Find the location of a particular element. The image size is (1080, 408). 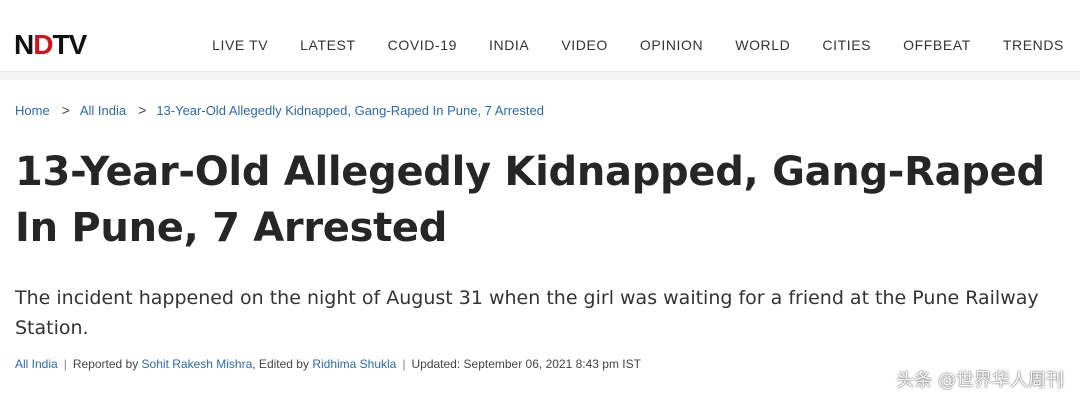

nav-item-opinion: OPINION is located at coordinates (671, 45).